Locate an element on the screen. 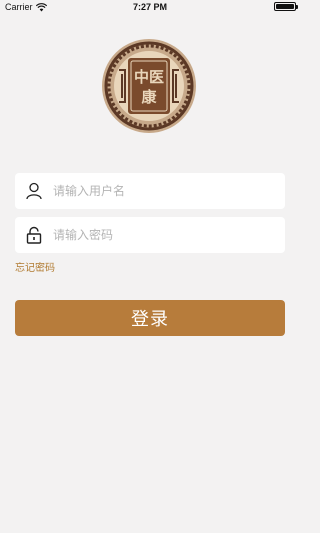 The height and width of the screenshot is (533, 320). login-button: 登录 is located at coordinates (150, 318).